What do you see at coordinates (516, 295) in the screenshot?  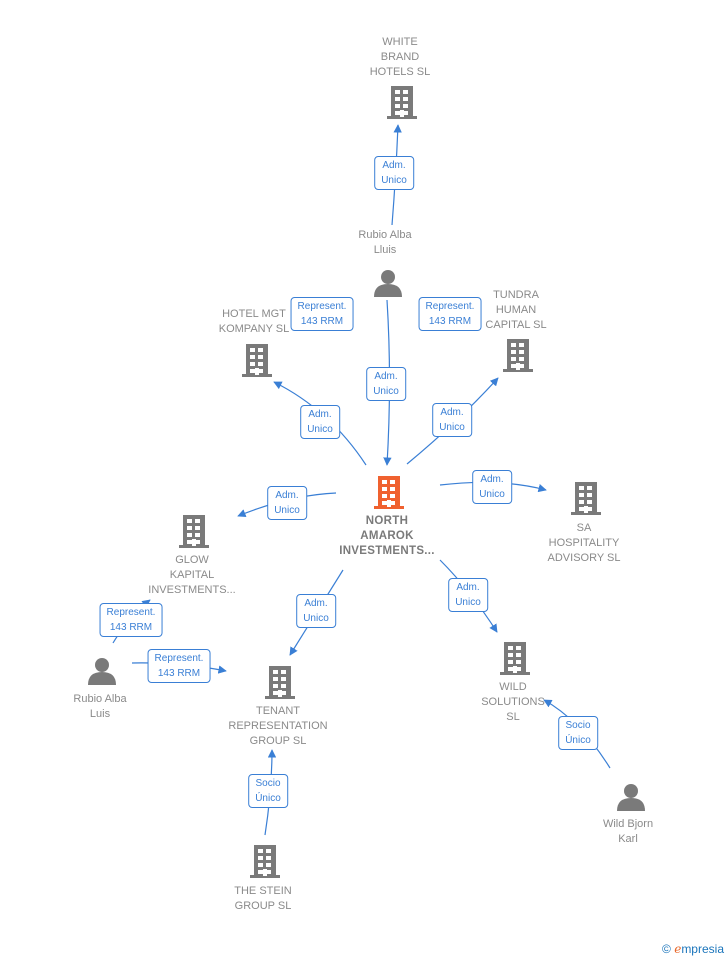 I see `node-label-line: TUNDRA` at bounding box center [516, 295].